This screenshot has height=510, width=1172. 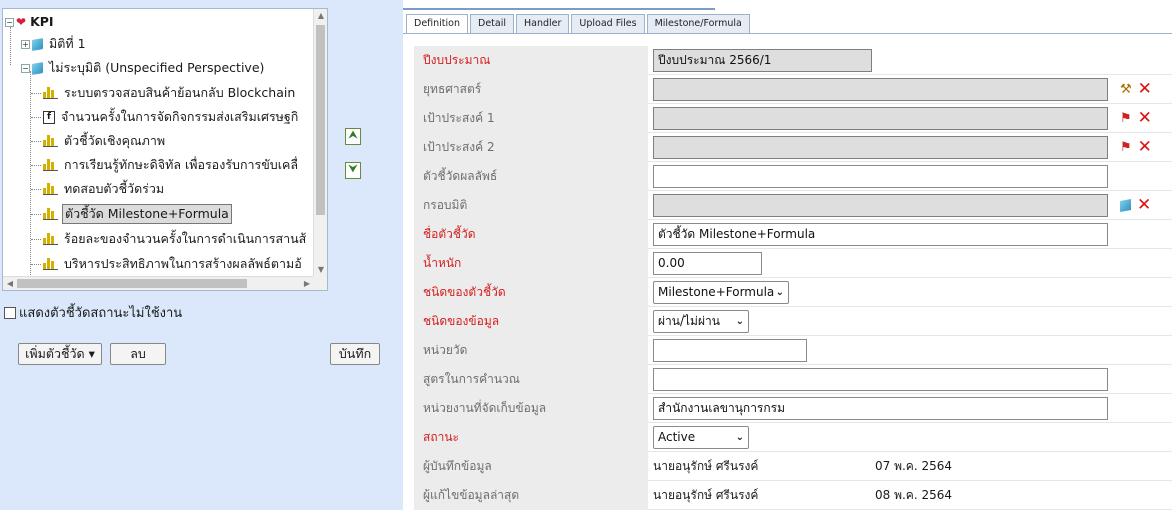 What do you see at coordinates (880, 176) in the screenshot?
I see `outcome-kpi-input` at bounding box center [880, 176].